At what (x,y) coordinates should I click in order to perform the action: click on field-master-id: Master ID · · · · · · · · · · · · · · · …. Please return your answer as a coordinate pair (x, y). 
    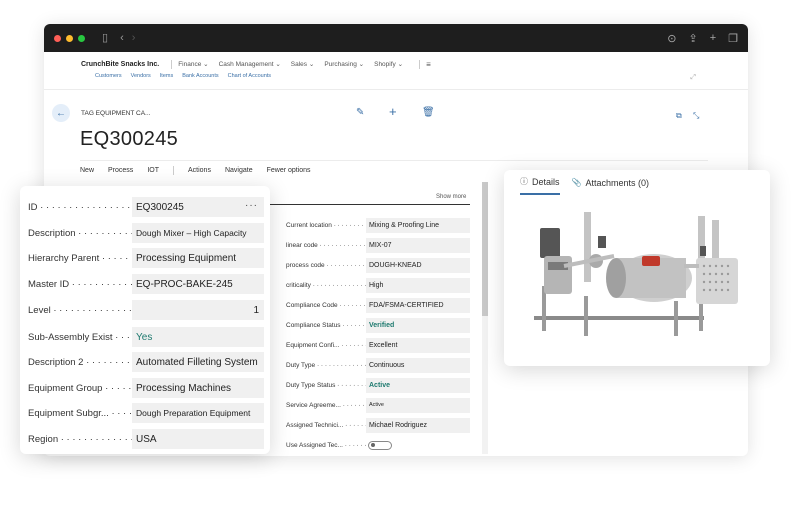
    Looking at the image, I should click on (146, 284).